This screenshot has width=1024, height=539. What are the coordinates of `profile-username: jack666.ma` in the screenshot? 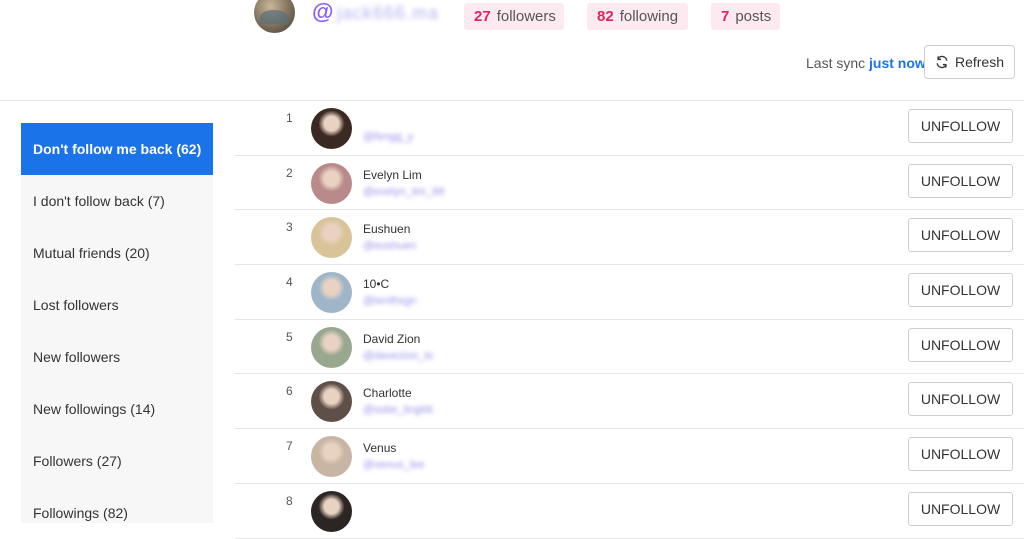 It's located at (388, 13).